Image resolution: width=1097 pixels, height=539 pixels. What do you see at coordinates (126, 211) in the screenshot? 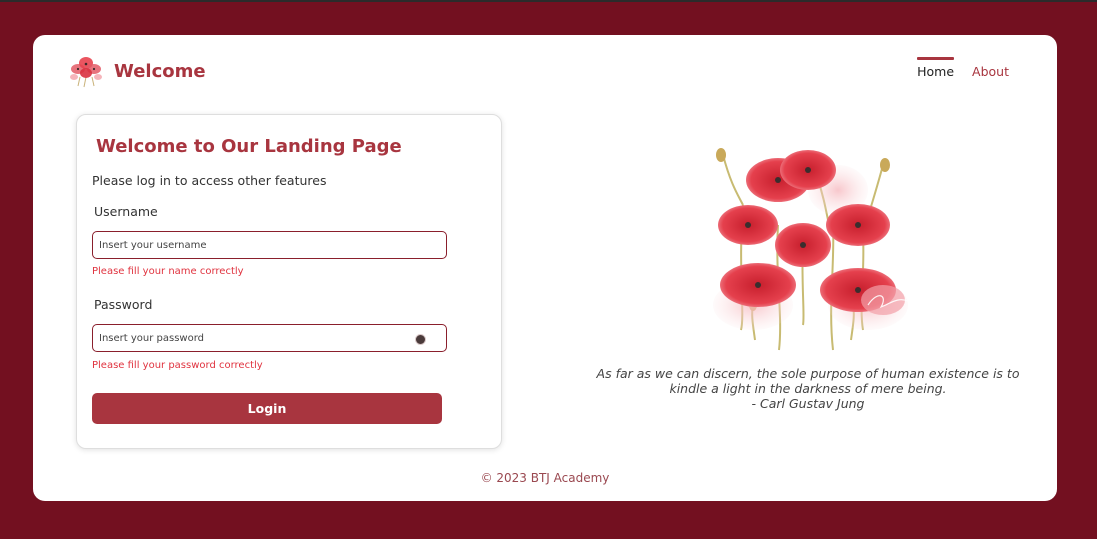
I see `username-label: Username` at bounding box center [126, 211].